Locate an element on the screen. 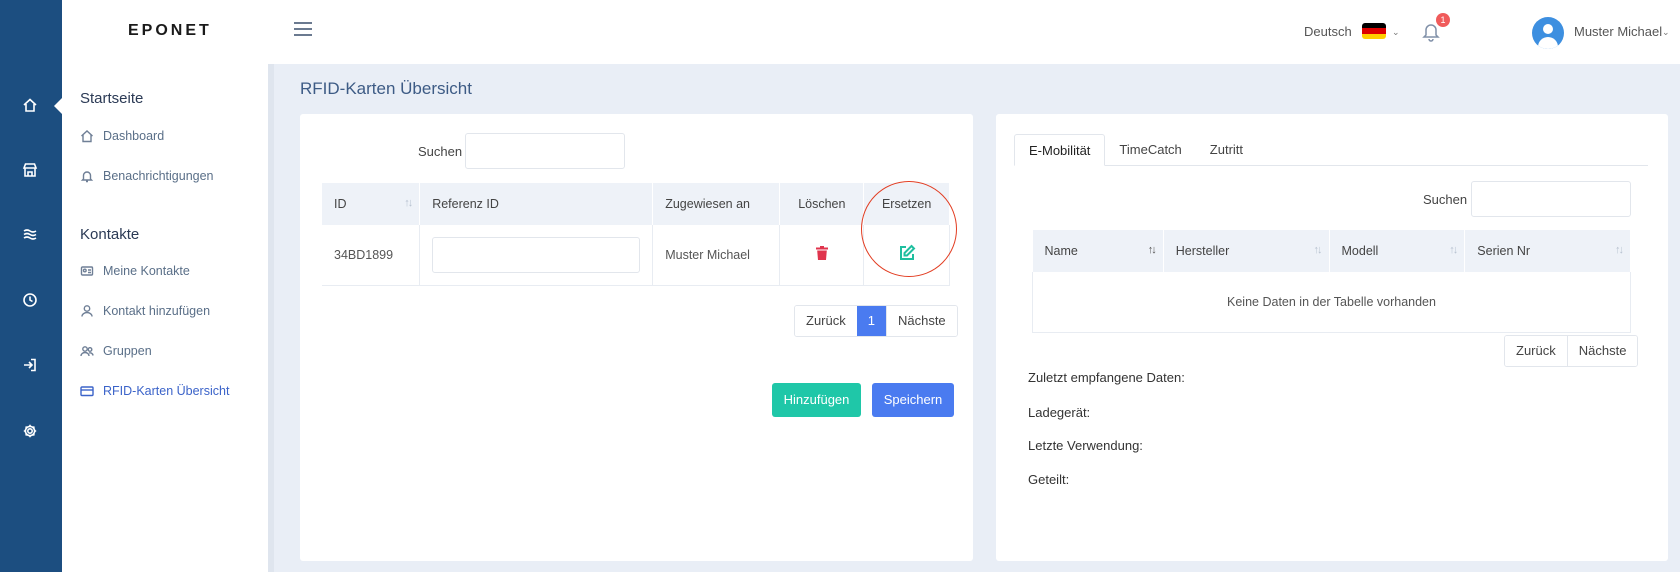 The width and height of the screenshot is (1680, 572). last-received-label: Zuletzt empfangene Daten: is located at coordinates (1106, 377).